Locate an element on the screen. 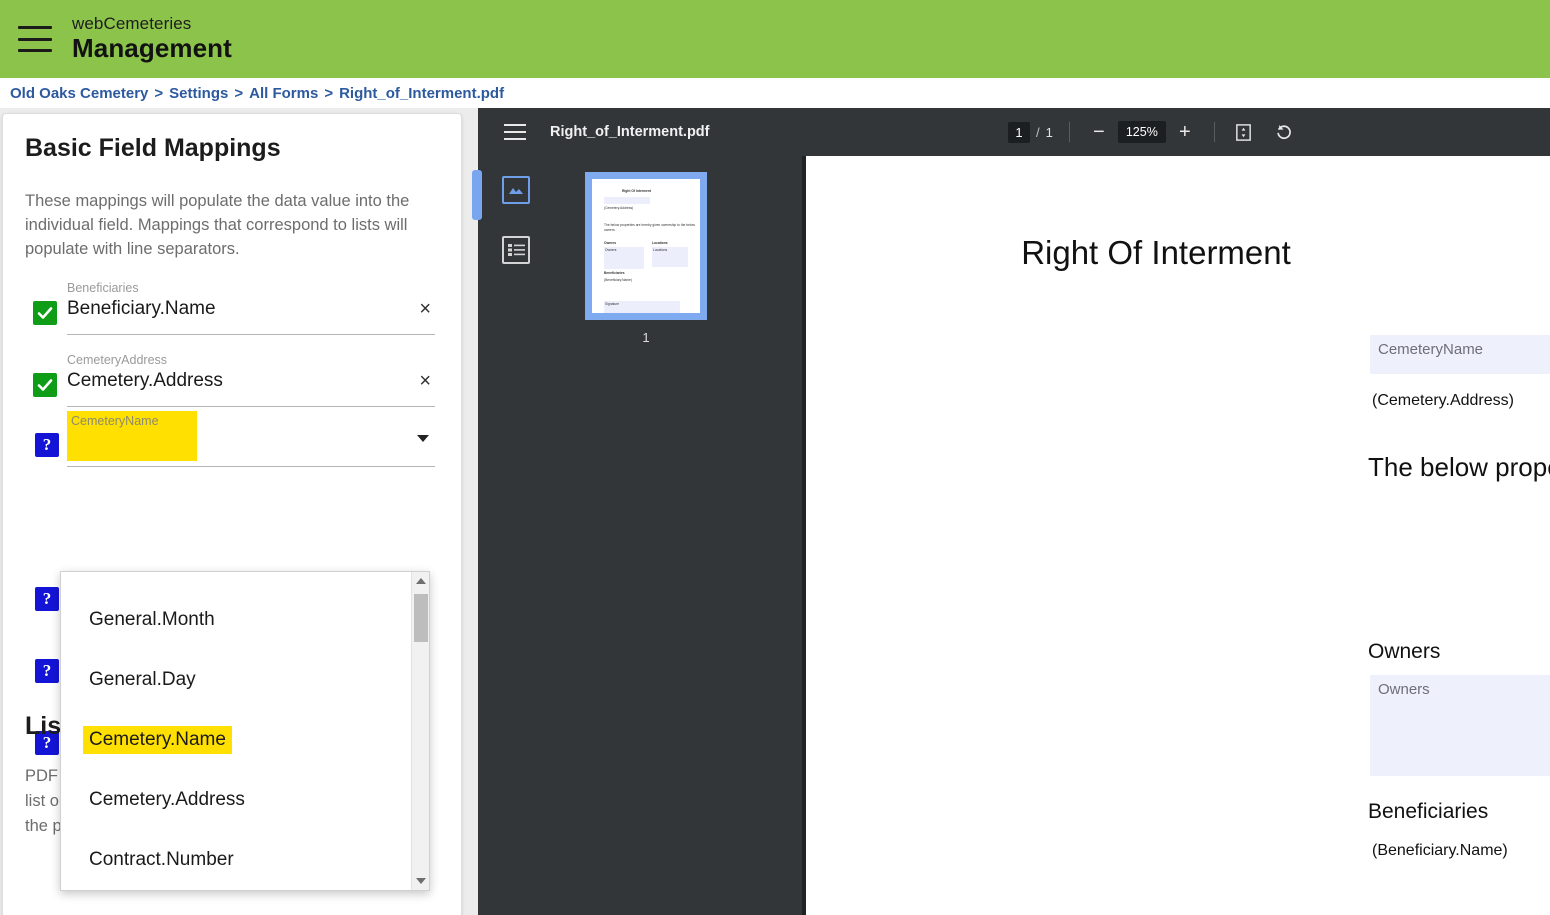 Image resolution: width=1550 pixels, height=915 pixels. field-placeholder: CemeteryName is located at coordinates (1431, 349).